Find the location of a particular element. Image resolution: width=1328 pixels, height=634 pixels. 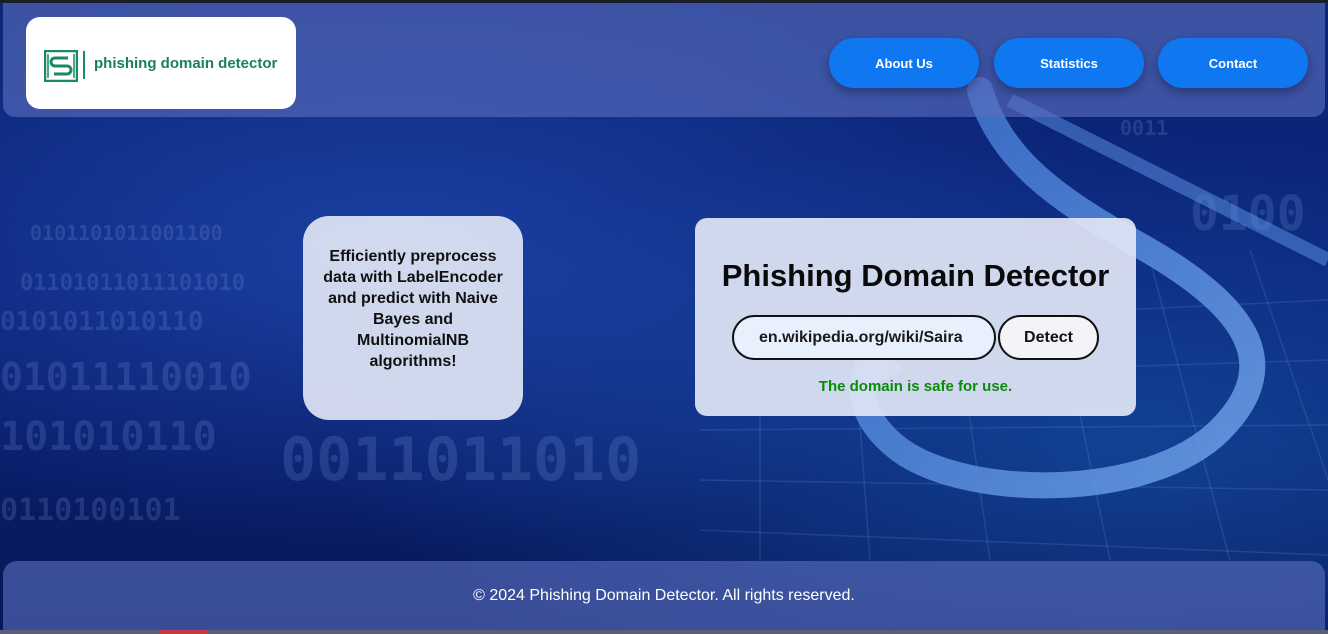

svg-text: 0101101011001100 is located at coordinates (126, 233).